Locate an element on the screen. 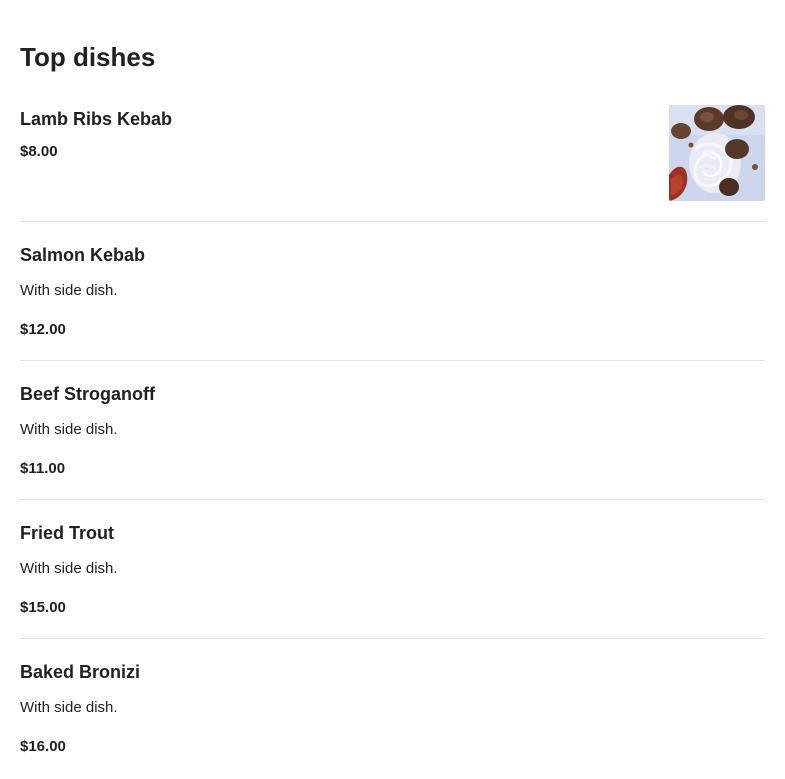 The image size is (785, 779). dish-name: Baked Bronizi is located at coordinates (80, 672).